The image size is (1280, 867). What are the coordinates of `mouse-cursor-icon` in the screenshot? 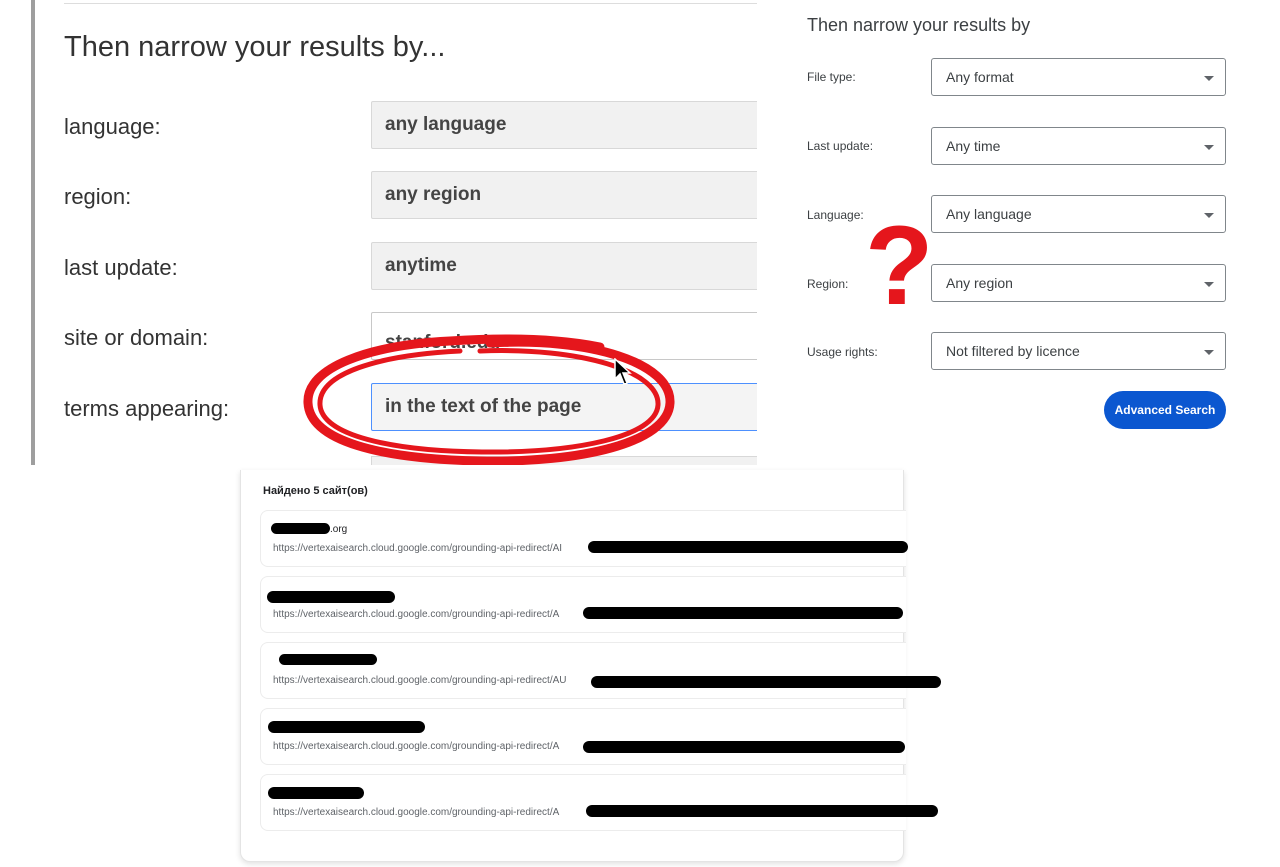 It's located at (623, 371).